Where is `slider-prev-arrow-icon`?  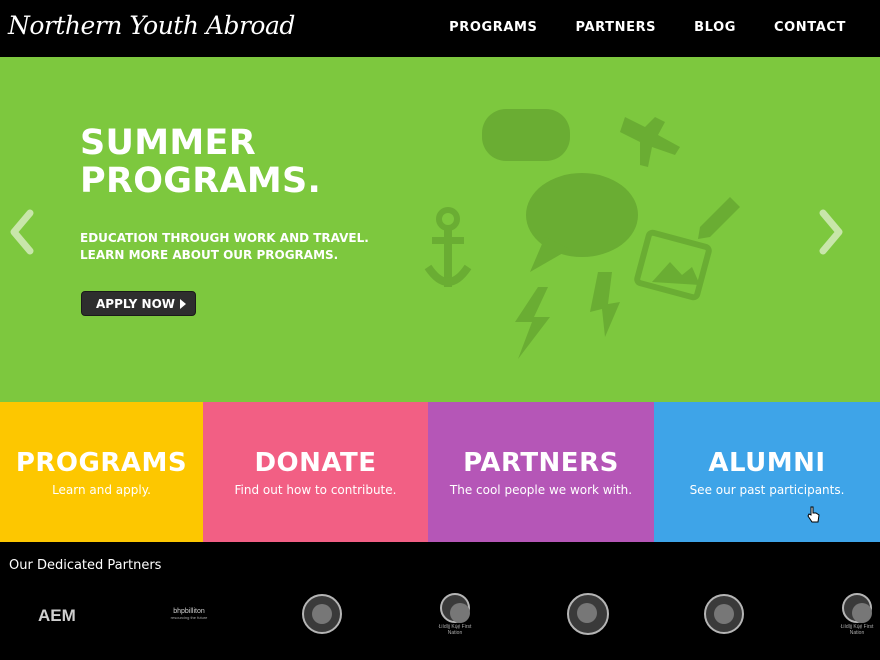 slider-prev-arrow-icon is located at coordinates (22, 232).